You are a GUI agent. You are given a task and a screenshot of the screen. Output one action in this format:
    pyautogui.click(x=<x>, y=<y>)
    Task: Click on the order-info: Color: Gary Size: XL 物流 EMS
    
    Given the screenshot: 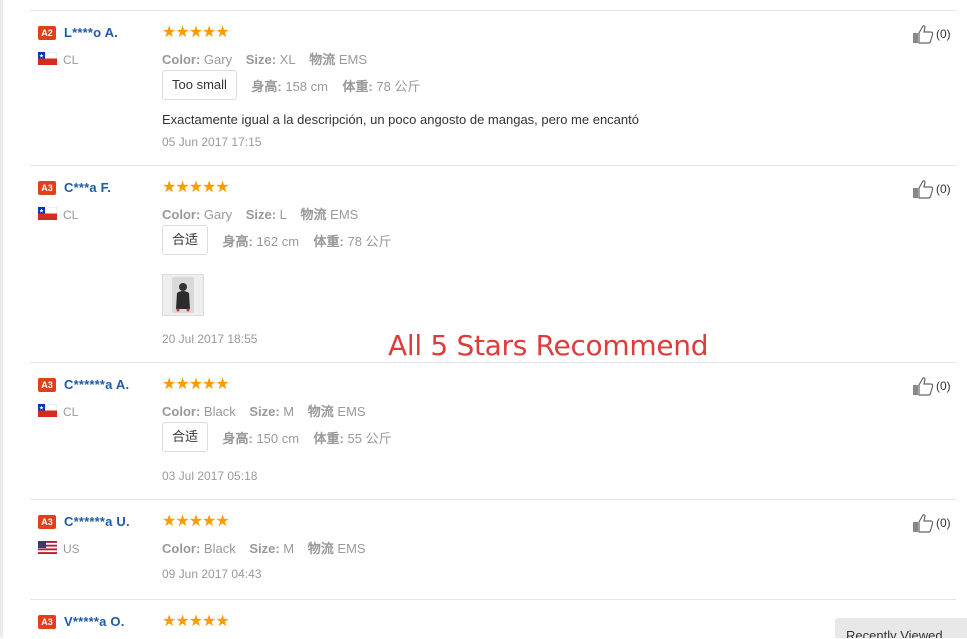 What is the action you would take?
    pyautogui.click(x=264, y=58)
    